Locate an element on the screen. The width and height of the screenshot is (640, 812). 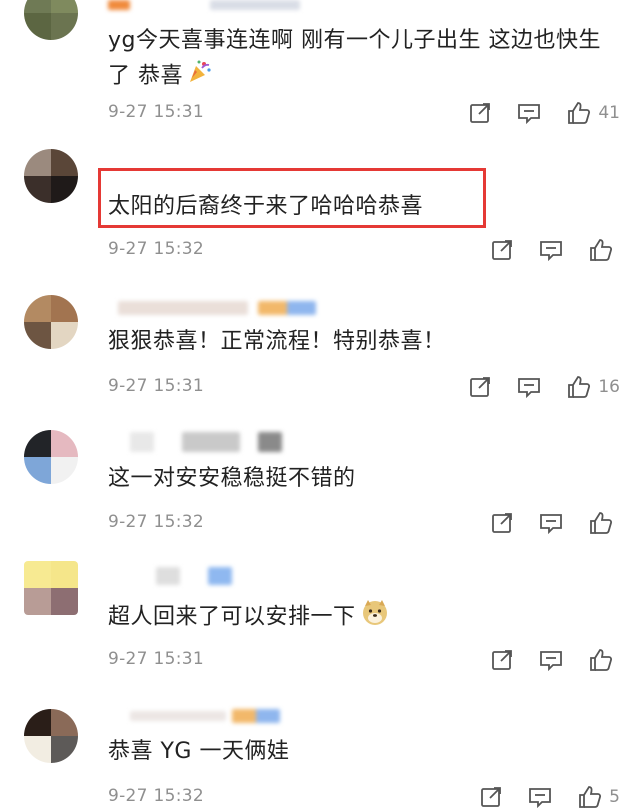
like-button: 16 is located at coordinates (593, 387).